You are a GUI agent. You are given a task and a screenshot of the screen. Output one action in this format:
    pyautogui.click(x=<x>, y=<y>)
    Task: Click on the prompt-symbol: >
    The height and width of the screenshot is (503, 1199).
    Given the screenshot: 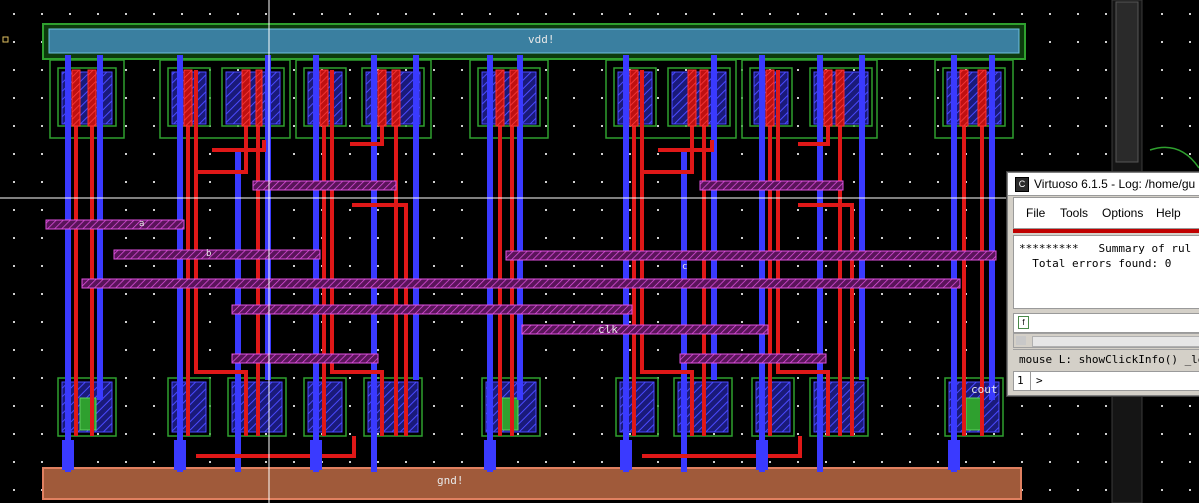 What is the action you would take?
    pyautogui.click(x=1039, y=380)
    